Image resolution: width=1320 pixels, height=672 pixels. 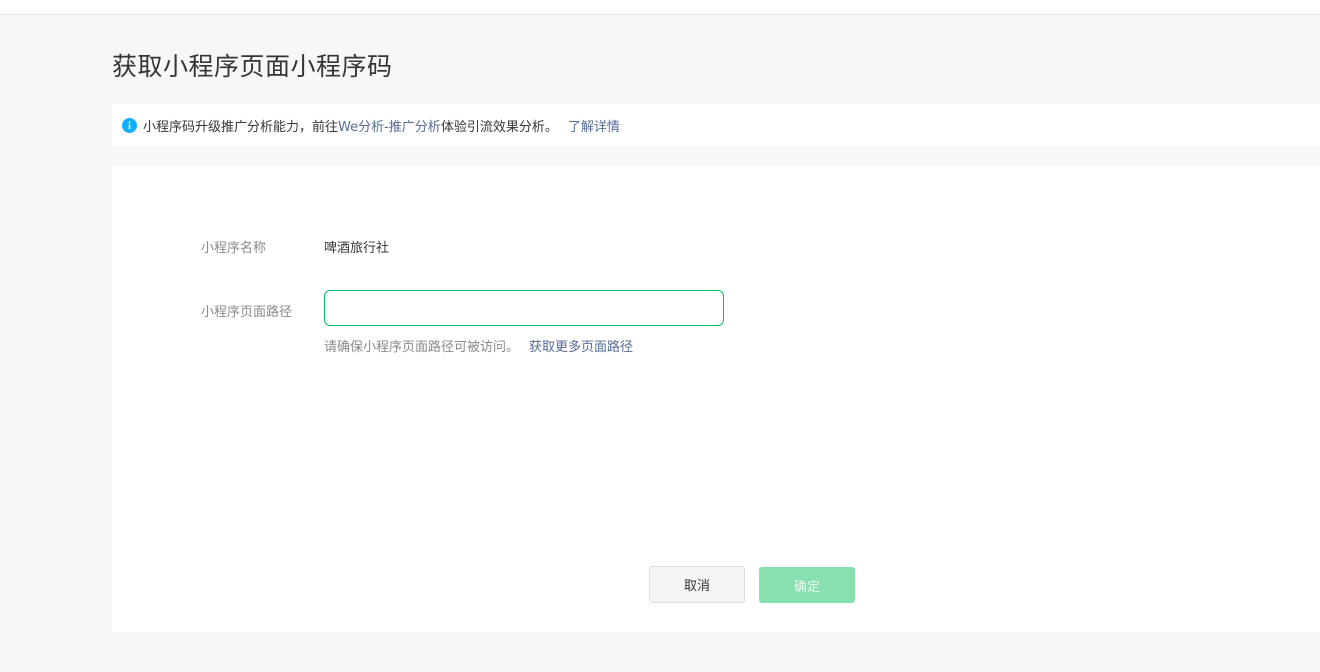 What do you see at coordinates (660, 7) in the screenshot?
I see `top-bar` at bounding box center [660, 7].